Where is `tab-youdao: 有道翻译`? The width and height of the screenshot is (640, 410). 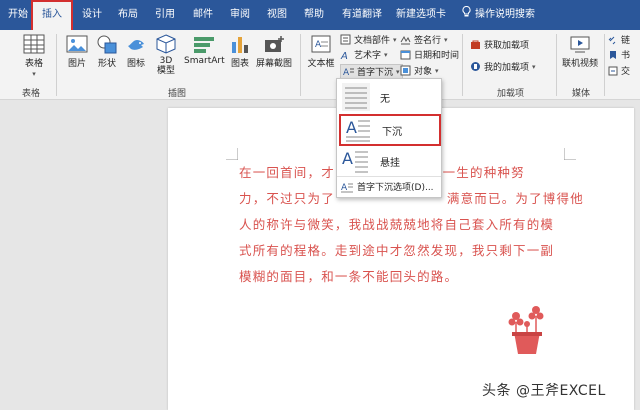
tab-youdao: 有道翻译 is located at coordinates (362, 15).